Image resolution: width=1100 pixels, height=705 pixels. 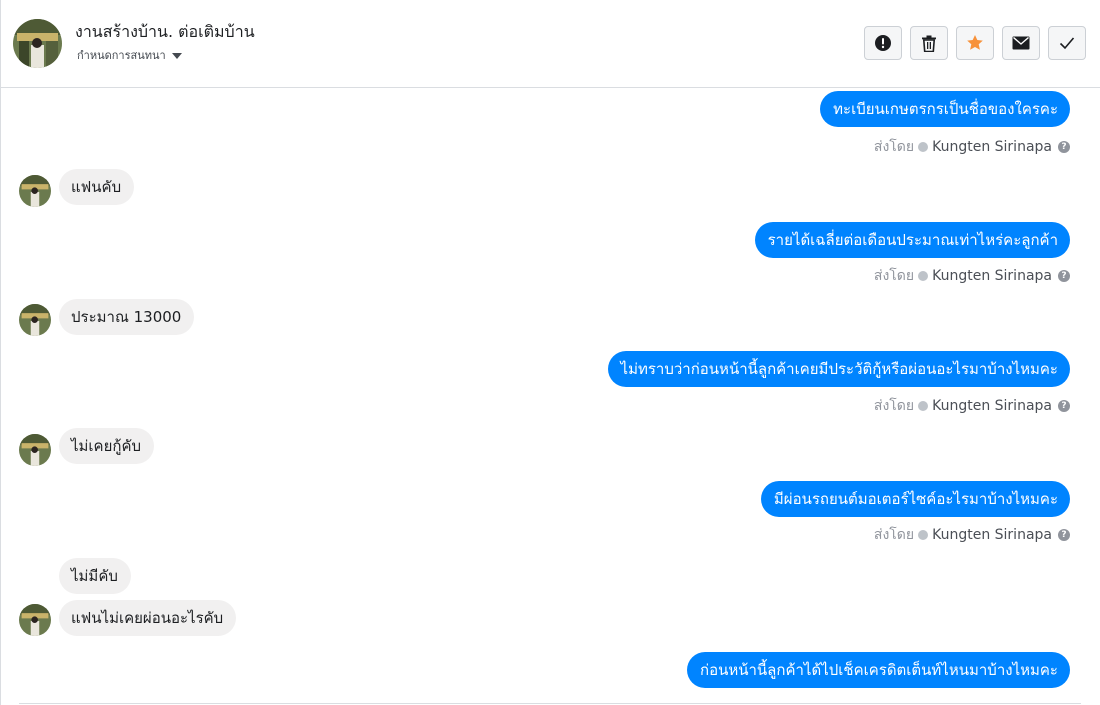 I want to click on envelope-icon, so click(x=1021, y=43).